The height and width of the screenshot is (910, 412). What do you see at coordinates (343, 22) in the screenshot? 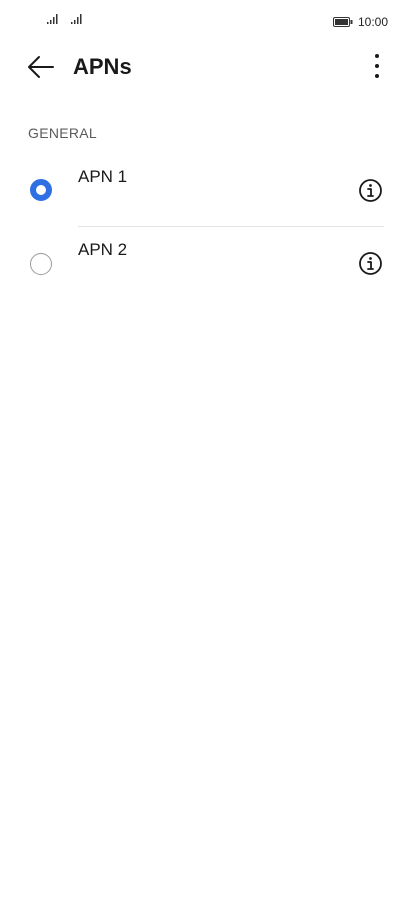
I see `battery-icon` at bounding box center [343, 22].